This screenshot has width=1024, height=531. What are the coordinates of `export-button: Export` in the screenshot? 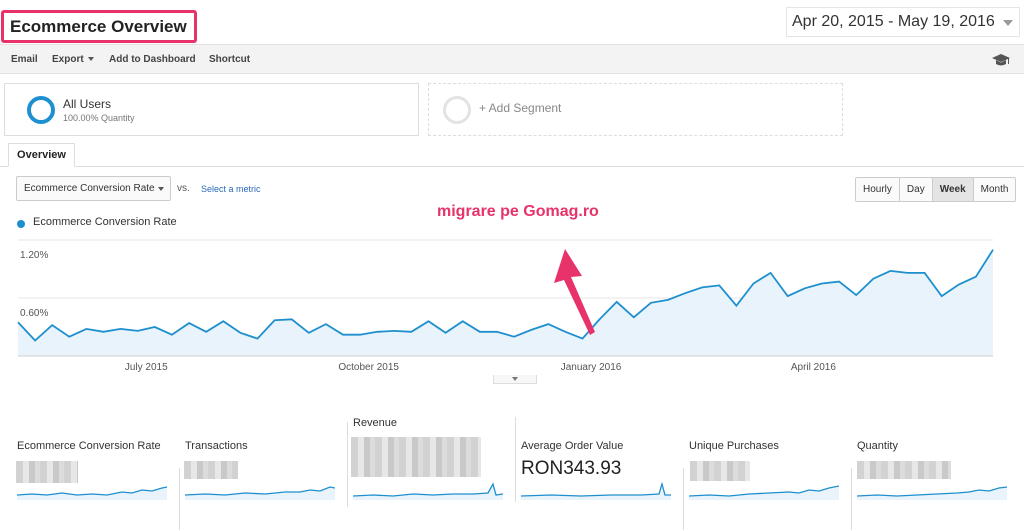 It's located at (73, 59).